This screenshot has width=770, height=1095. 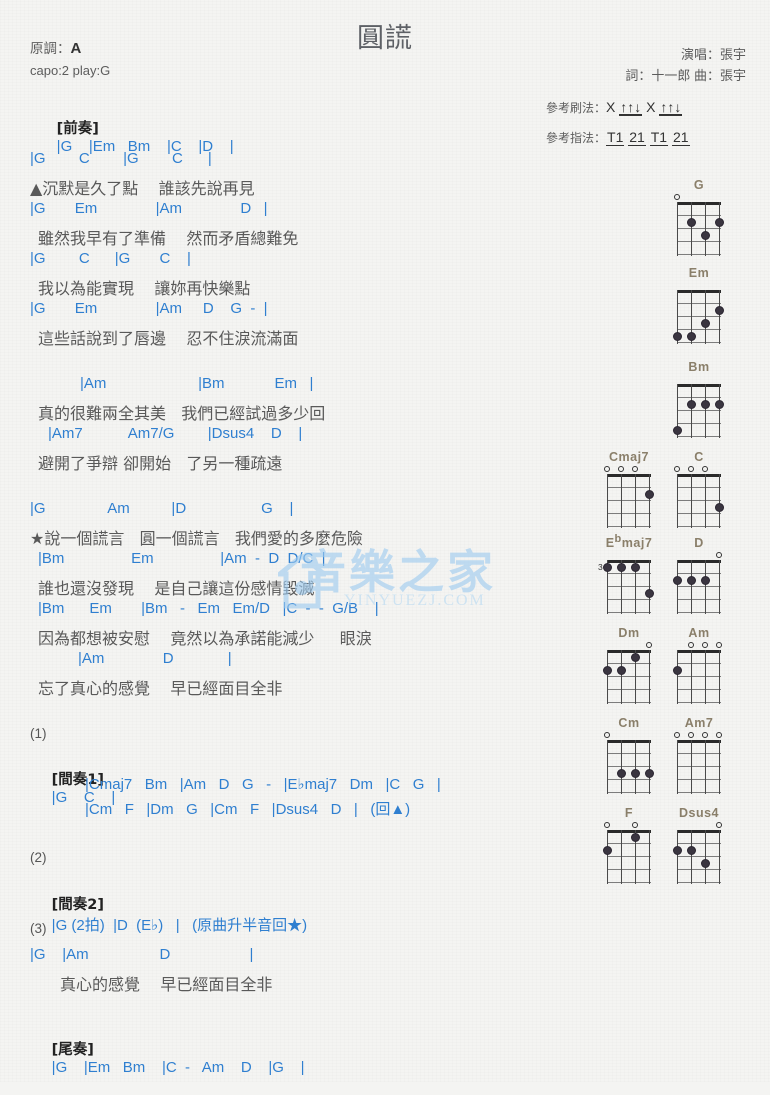 I want to click on chord-diagram-c: C, so click(x=699, y=489).